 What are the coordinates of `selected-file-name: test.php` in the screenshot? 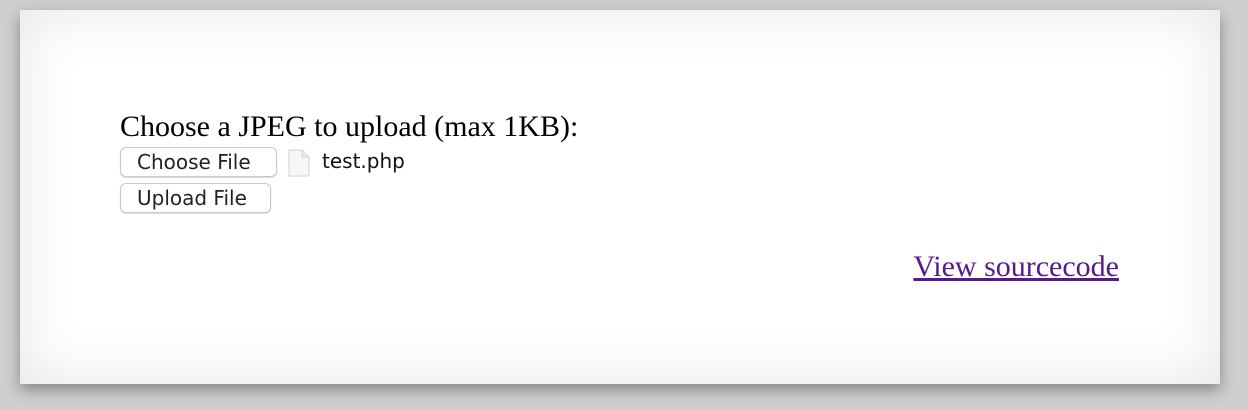 It's located at (363, 161).